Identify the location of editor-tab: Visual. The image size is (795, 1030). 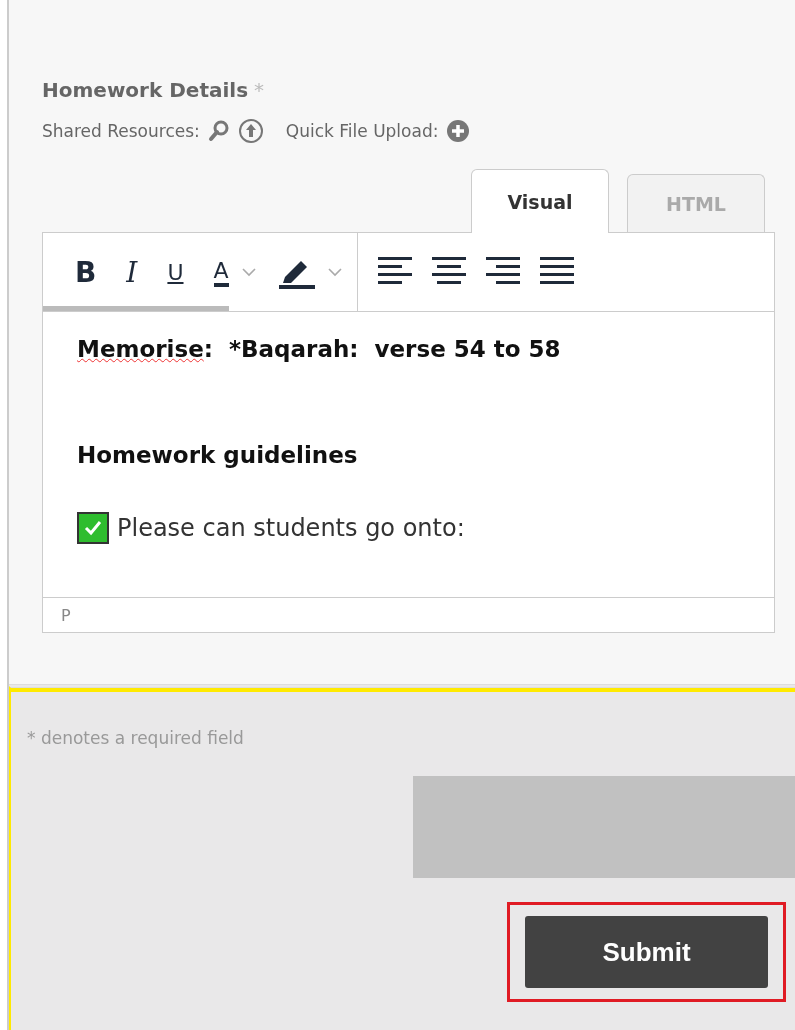
(540, 201).